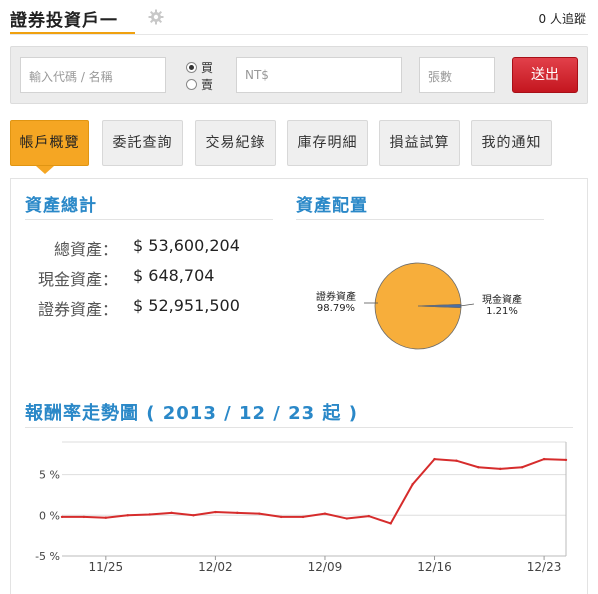  What do you see at coordinates (156, 17) in the screenshot?
I see `gear-icon` at bounding box center [156, 17].